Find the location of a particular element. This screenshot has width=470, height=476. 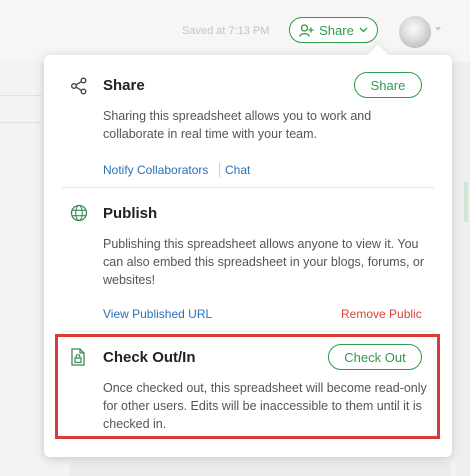

background-sheet-footer is located at coordinates (260, 469).